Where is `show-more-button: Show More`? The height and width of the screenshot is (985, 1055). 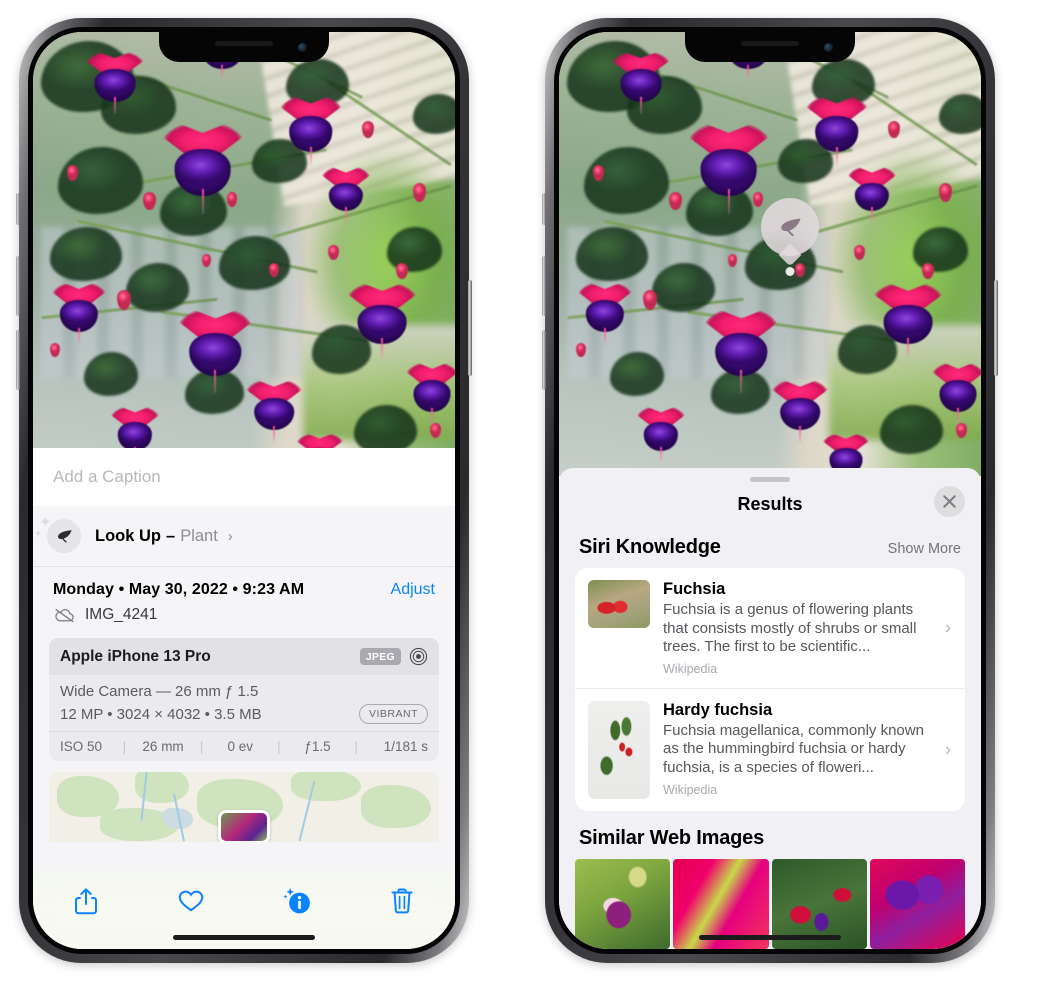 show-more-button: Show More is located at coordinates (924, 549).